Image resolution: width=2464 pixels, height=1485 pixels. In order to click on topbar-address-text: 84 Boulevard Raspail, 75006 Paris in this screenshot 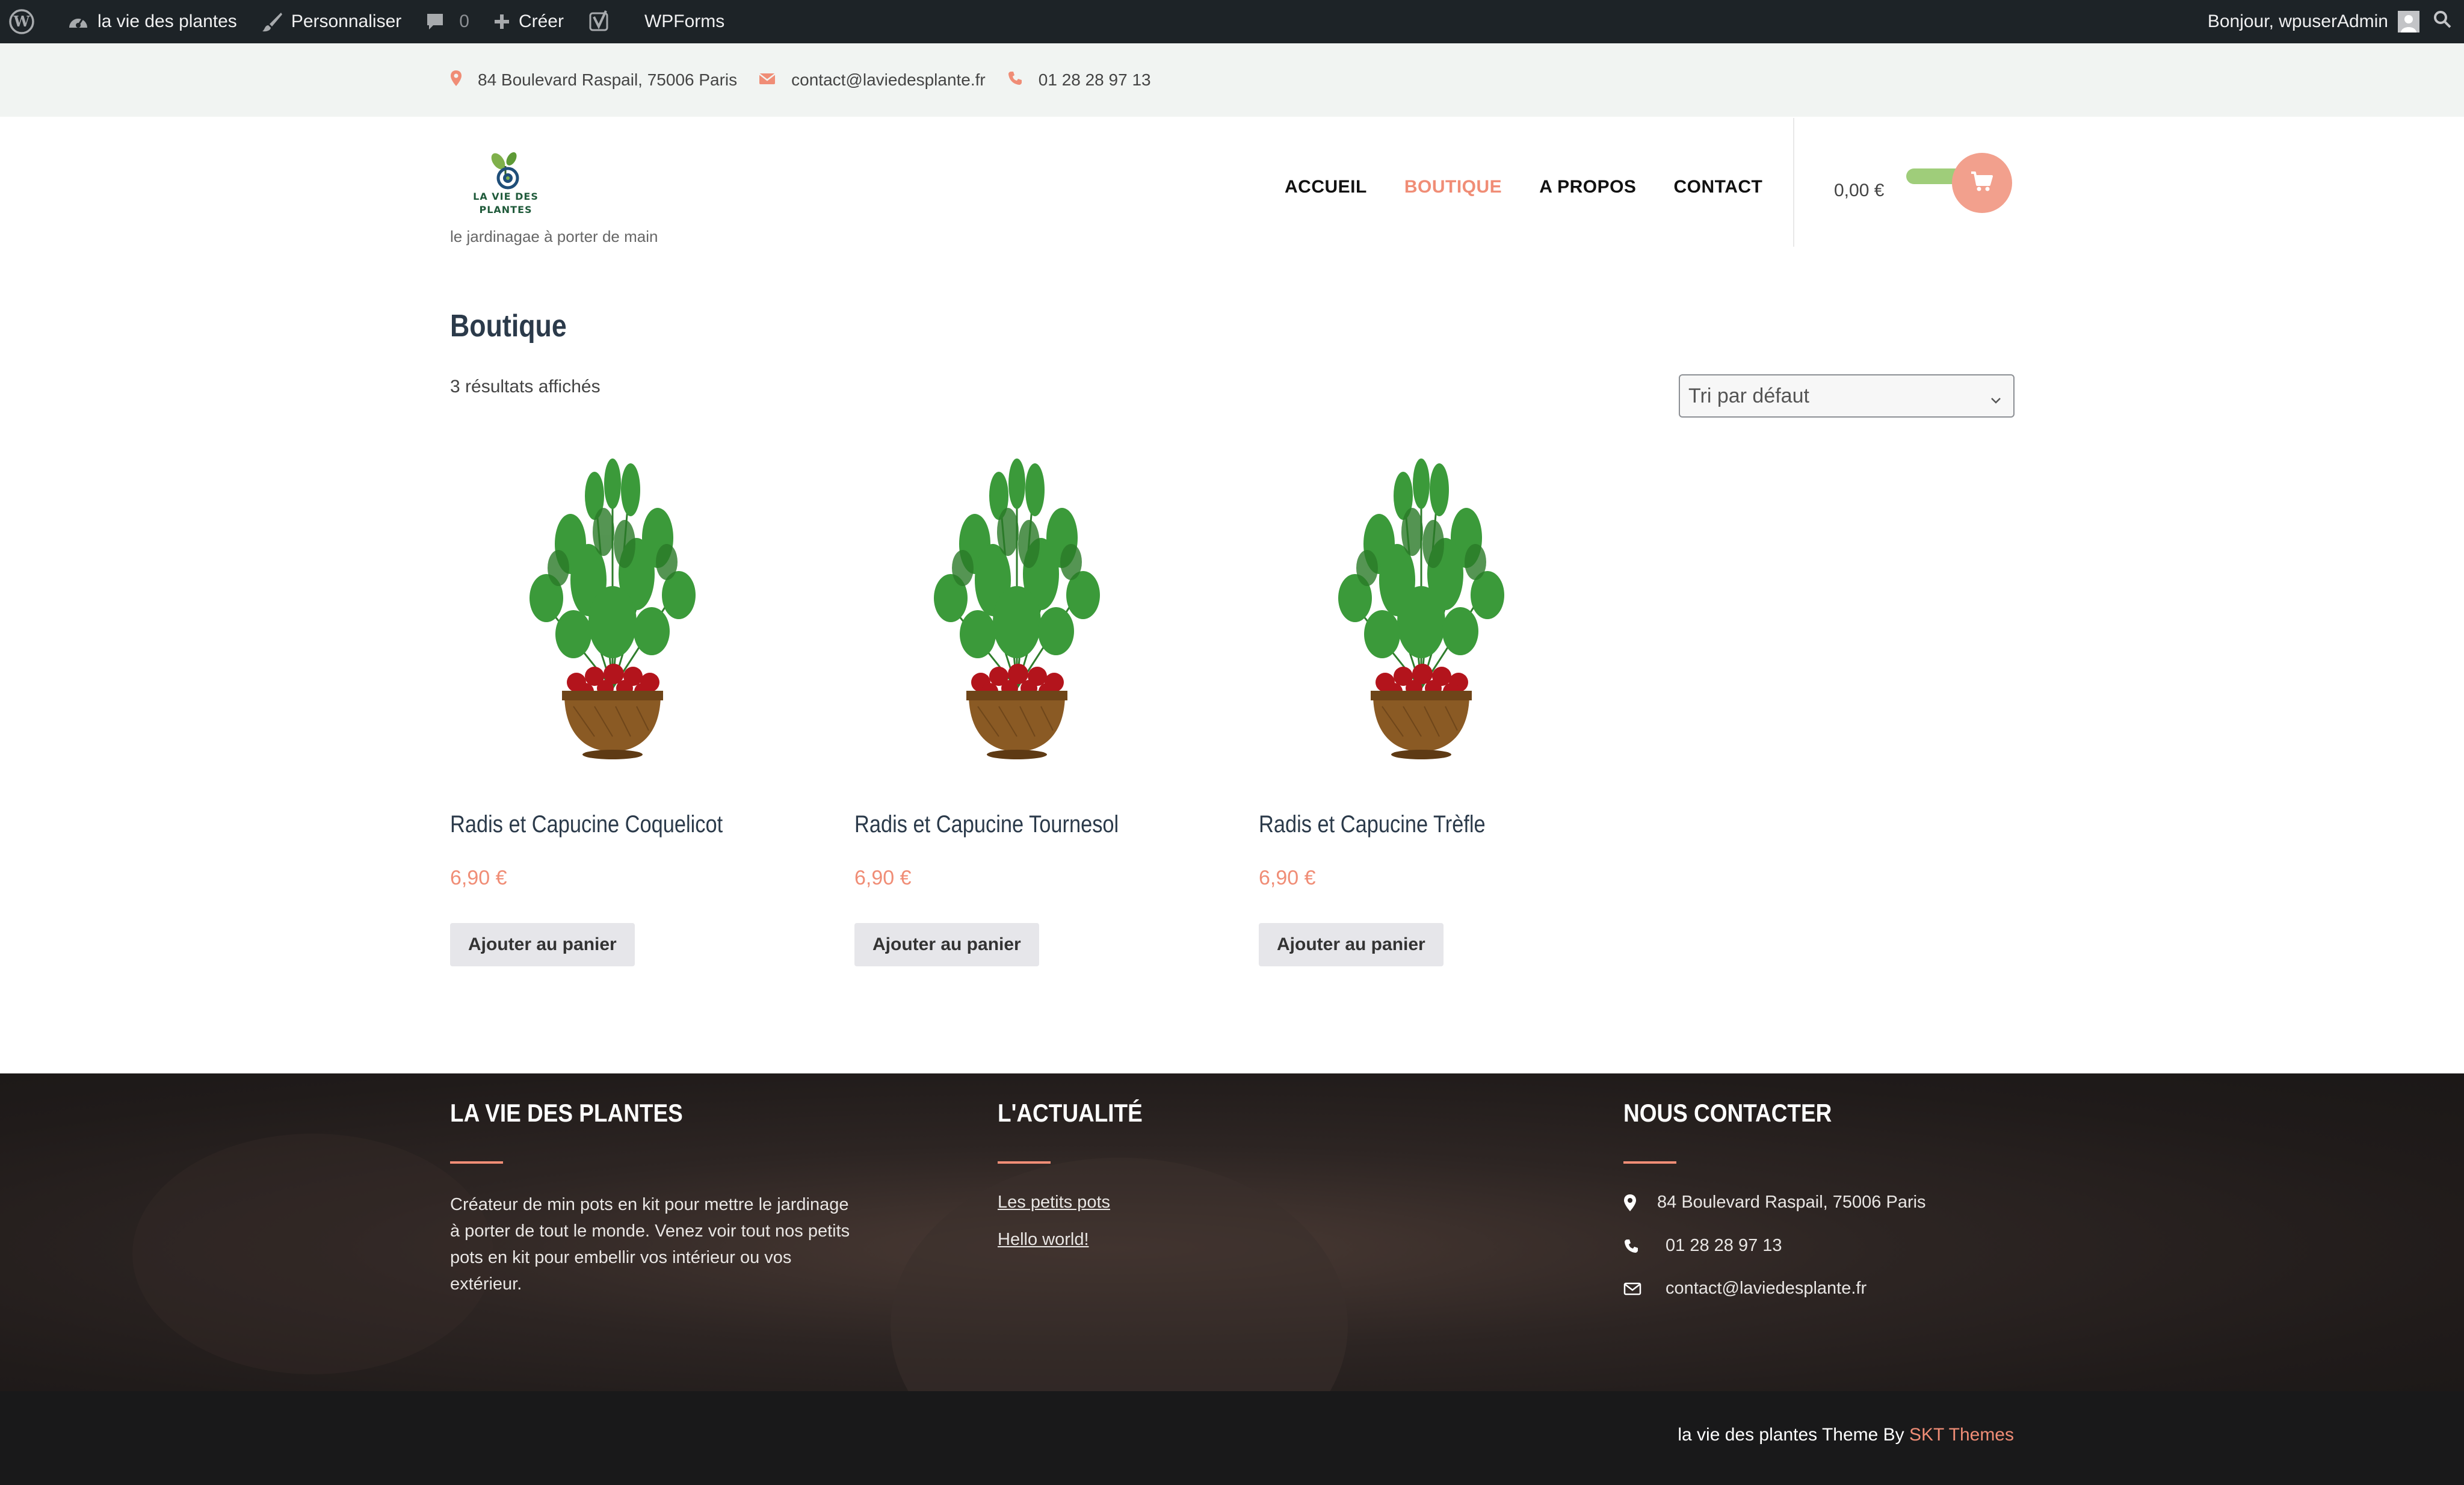, I will do `click(608, 79)`.